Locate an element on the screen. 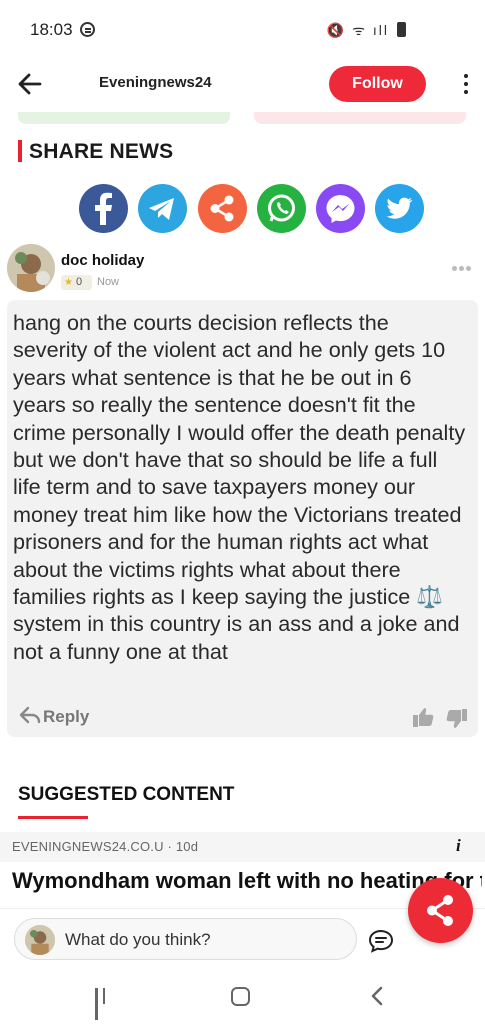 The image size is (485, 1024). floating-share-button is located at coordinates (440, 910).